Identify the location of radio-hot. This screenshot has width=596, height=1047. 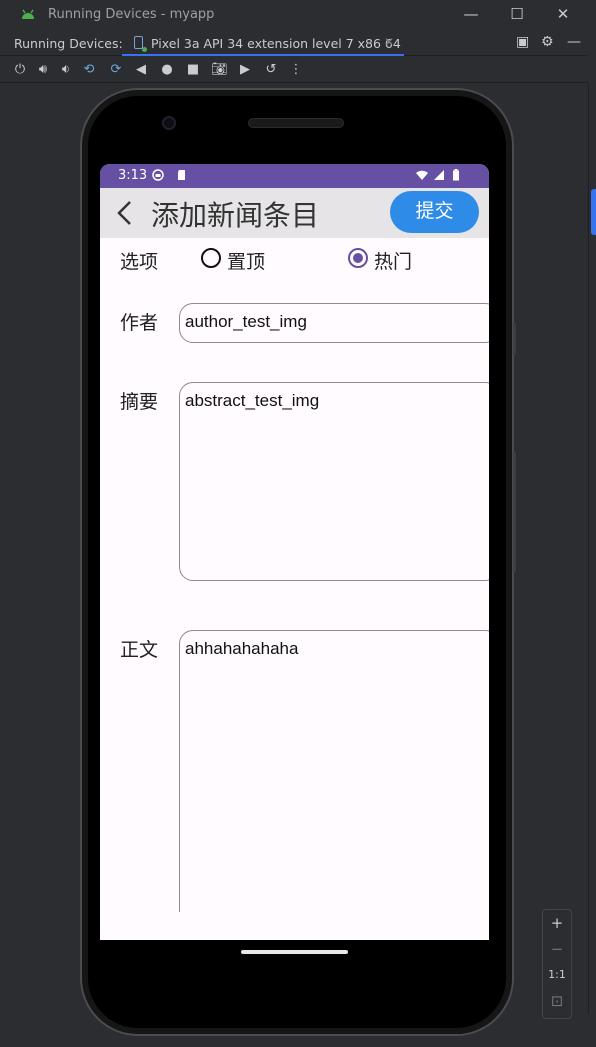
(358, 258).